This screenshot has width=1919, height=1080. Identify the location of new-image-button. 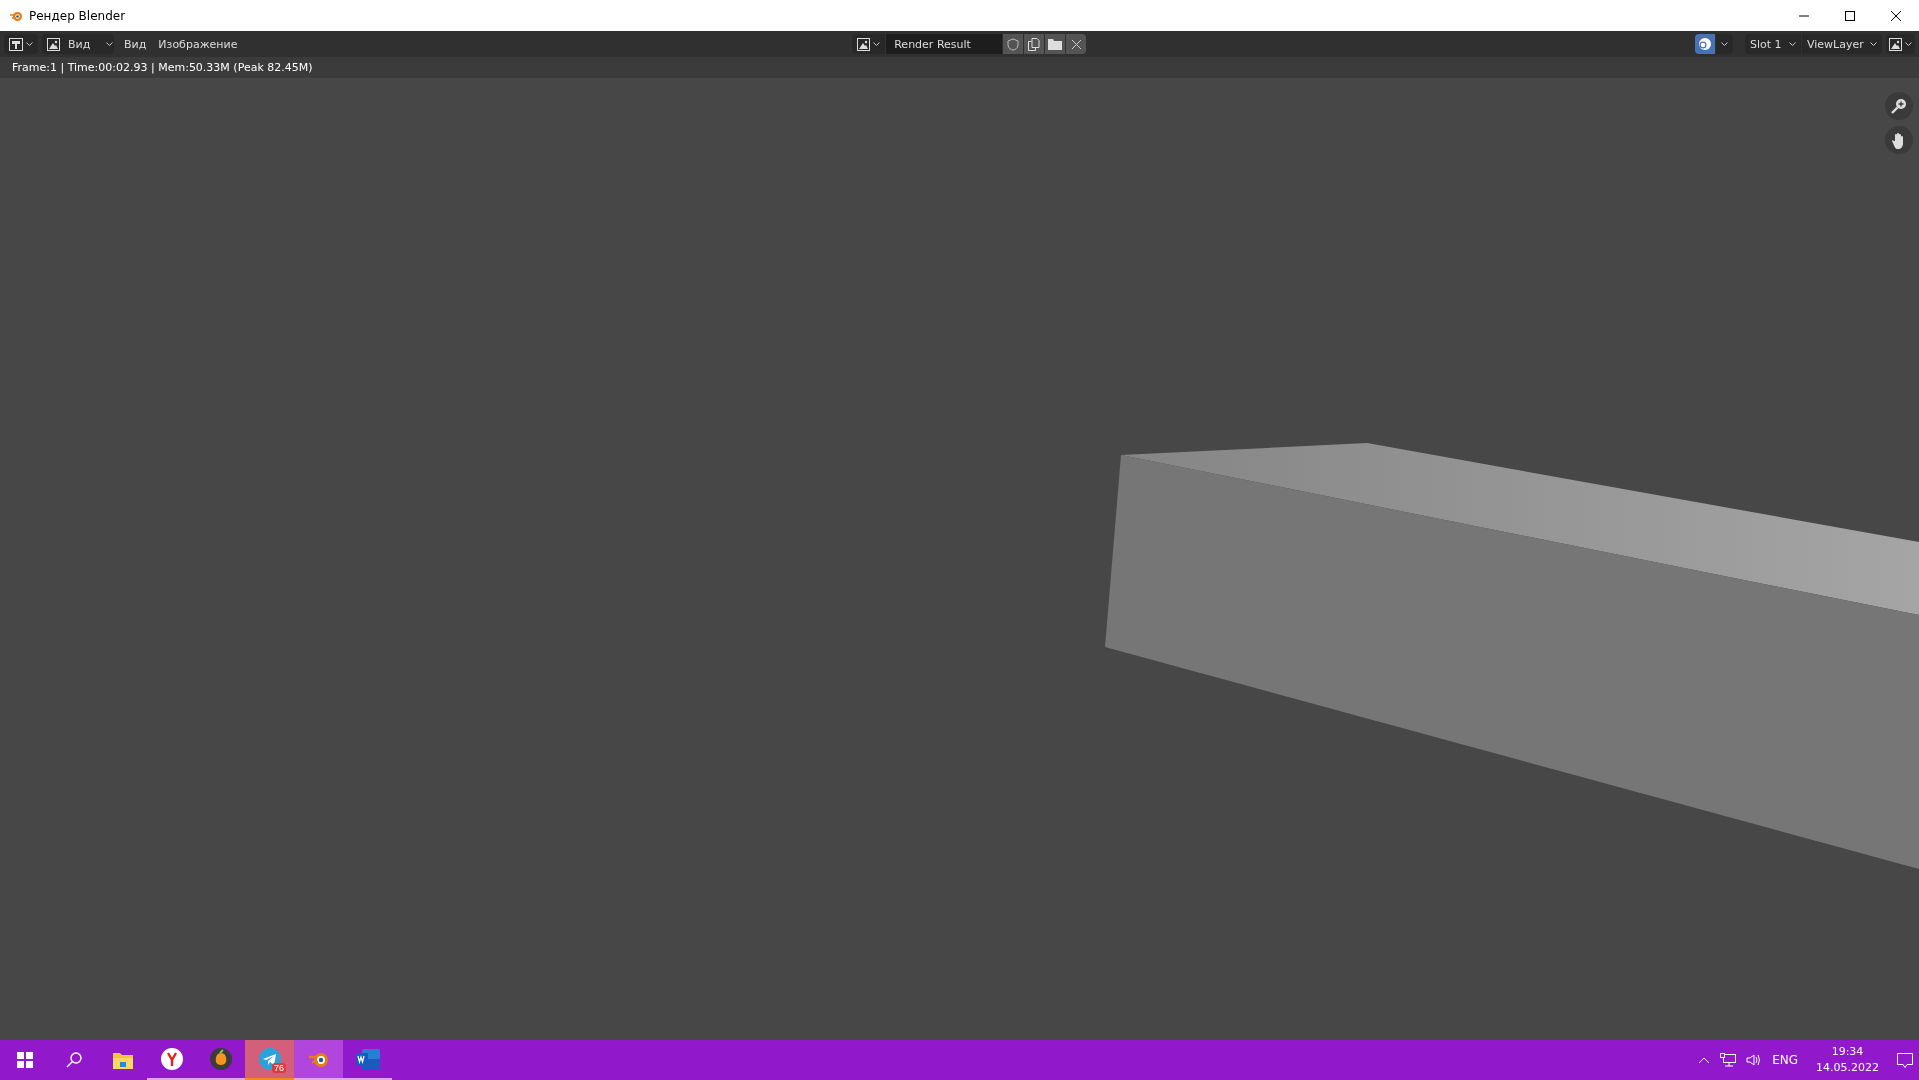
(1034, 44).